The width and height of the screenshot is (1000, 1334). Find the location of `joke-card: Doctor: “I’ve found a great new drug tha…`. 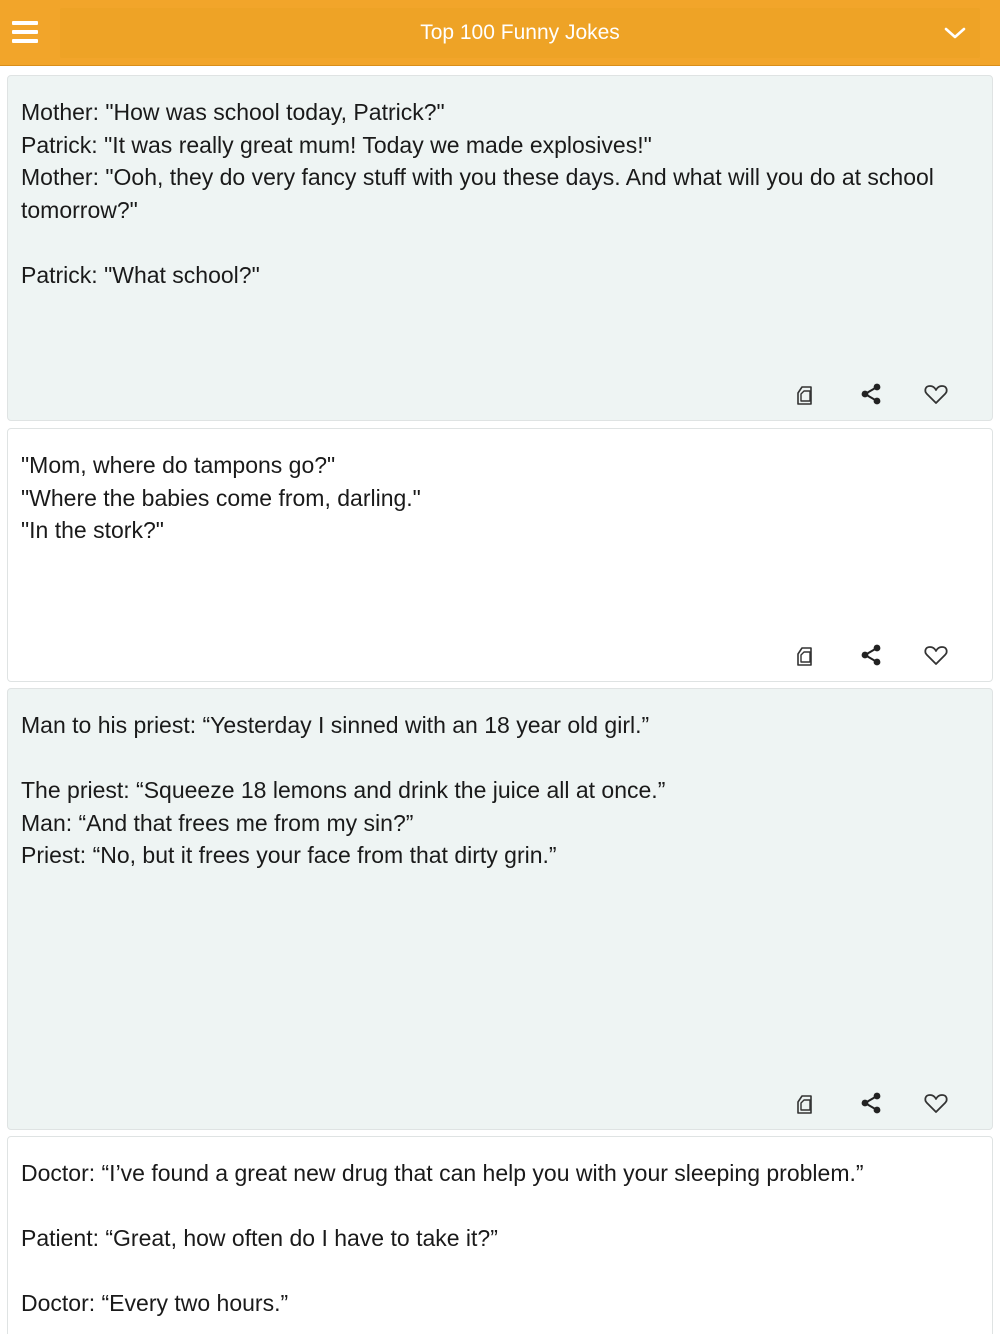

joke-card: Doctor: “I’ve found a great new drug tha… is located at coordinates (500, 1235).